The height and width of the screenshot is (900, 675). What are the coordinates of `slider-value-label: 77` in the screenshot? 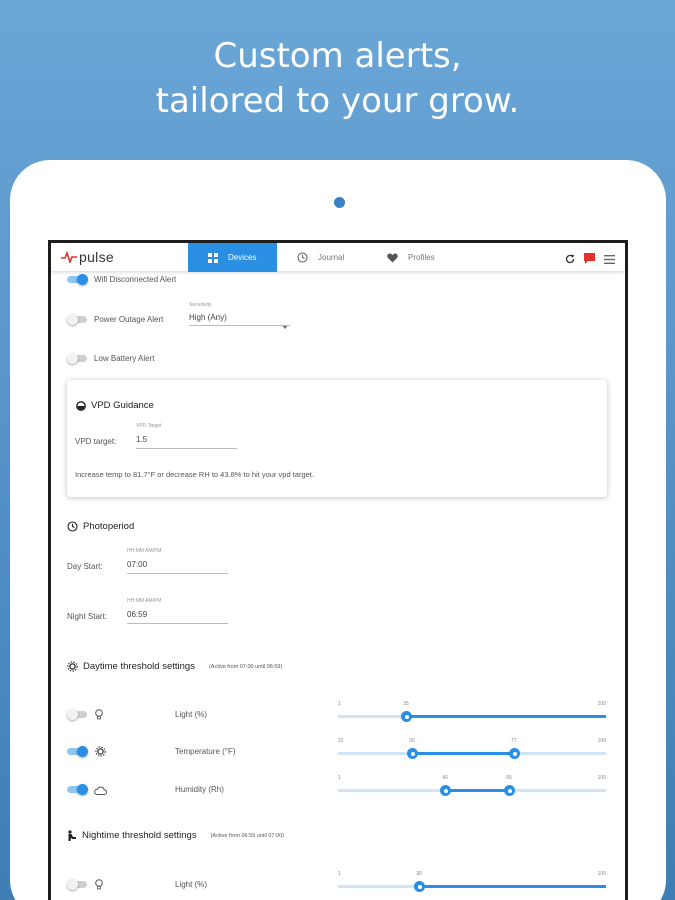 It's located at (514, 741).